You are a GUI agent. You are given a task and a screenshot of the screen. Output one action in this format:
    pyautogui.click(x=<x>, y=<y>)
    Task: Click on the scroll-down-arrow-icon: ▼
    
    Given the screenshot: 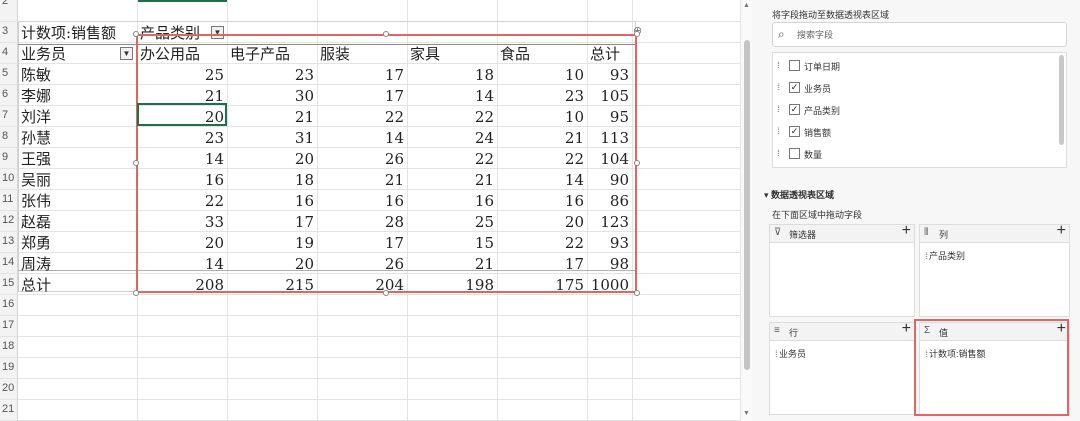 What is the action you would take?
    pyautogui.click(x=746, y=413)
    